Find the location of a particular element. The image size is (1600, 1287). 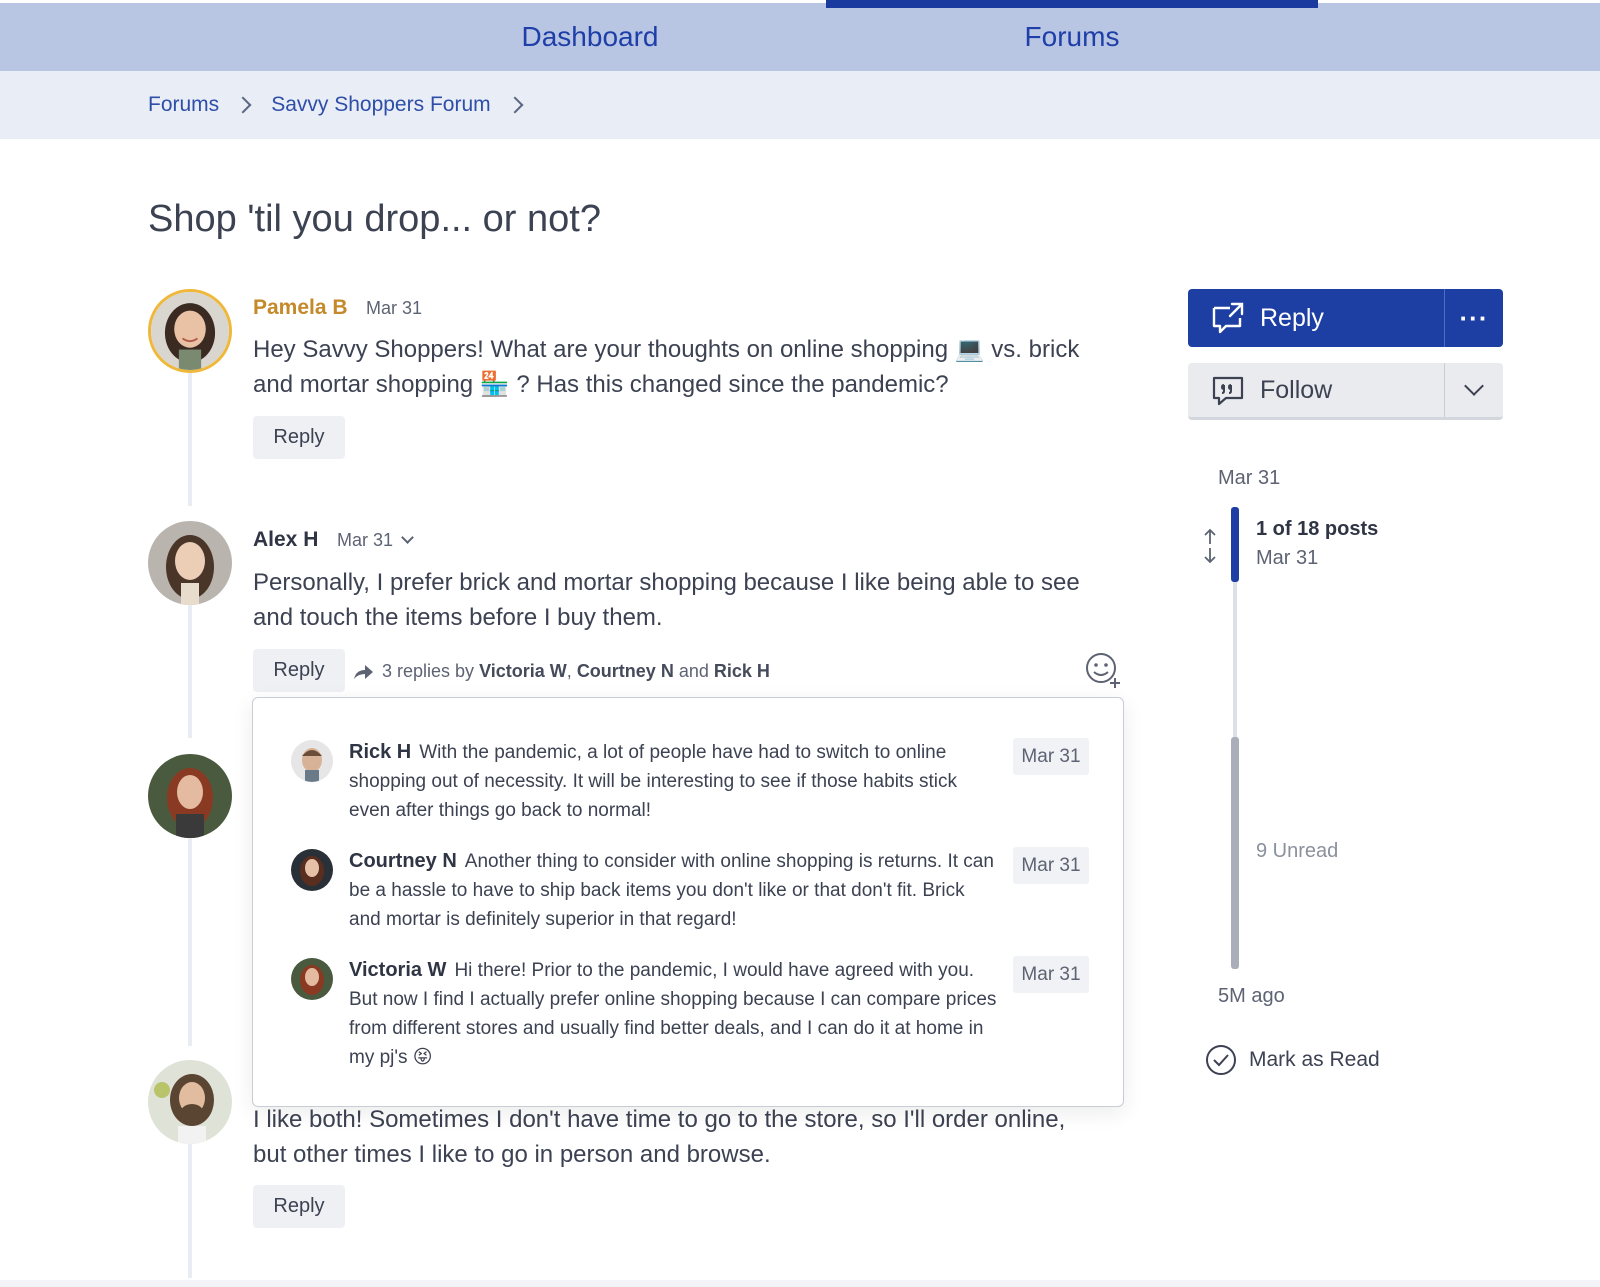

timeline-end-date: 5M ago is located at coordinates (1251, 996).